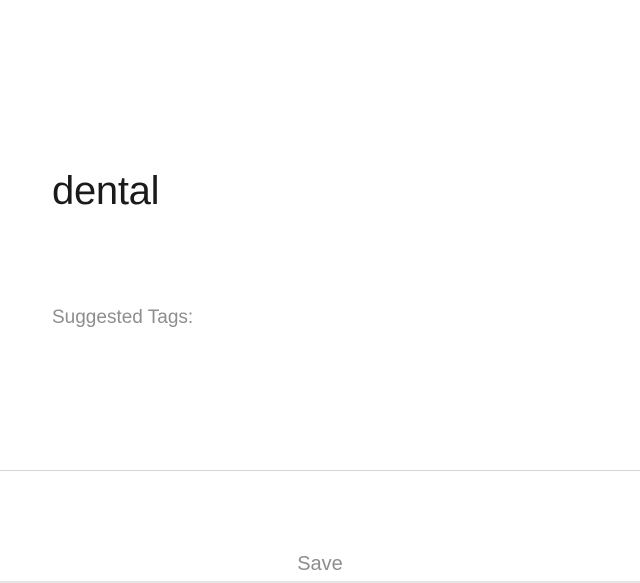 This screenshot has height=583, width=640. I want to click on tag-input, so click(322, 191).